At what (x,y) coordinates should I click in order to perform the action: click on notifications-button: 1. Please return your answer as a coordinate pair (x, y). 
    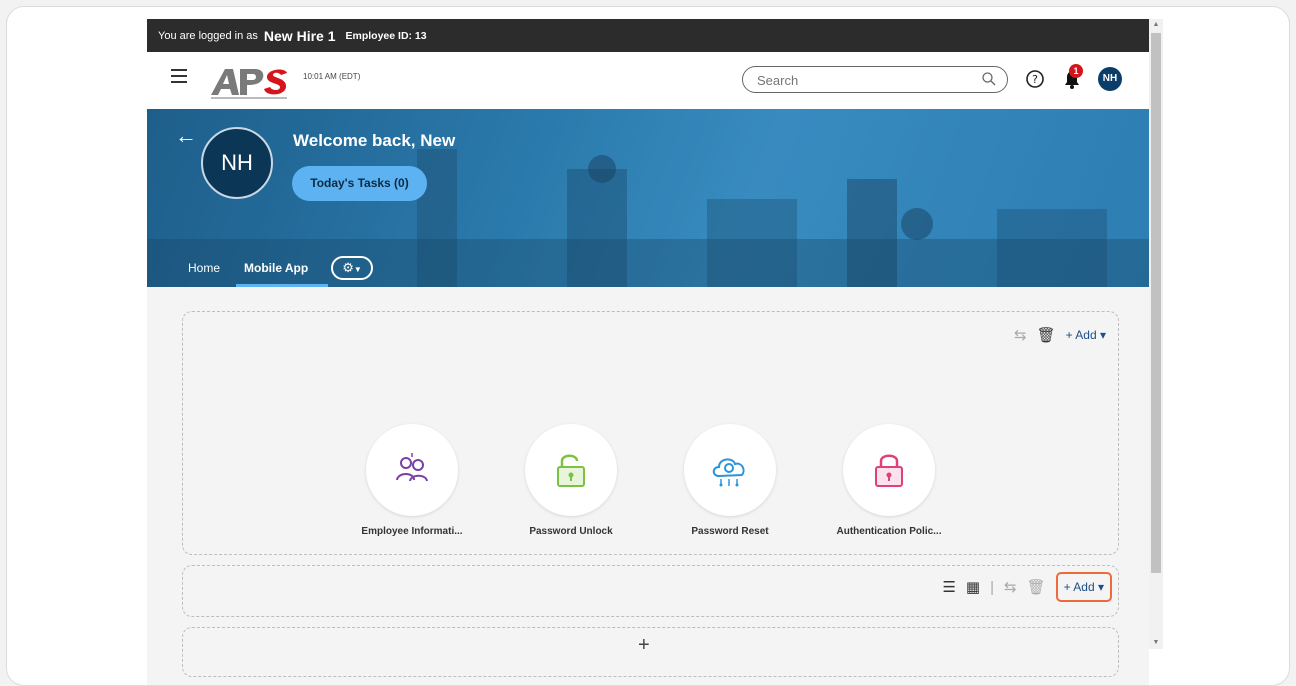
    Looking at the image, I should click on (1072, 78).